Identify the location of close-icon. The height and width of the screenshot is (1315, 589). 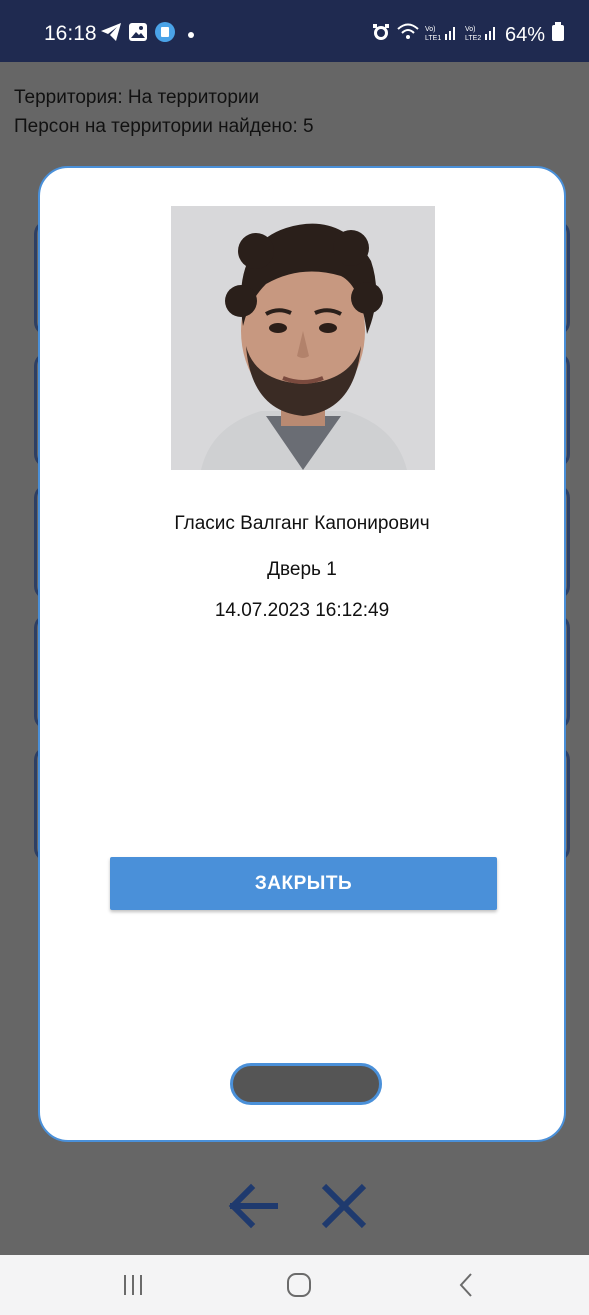
(344, 1208).